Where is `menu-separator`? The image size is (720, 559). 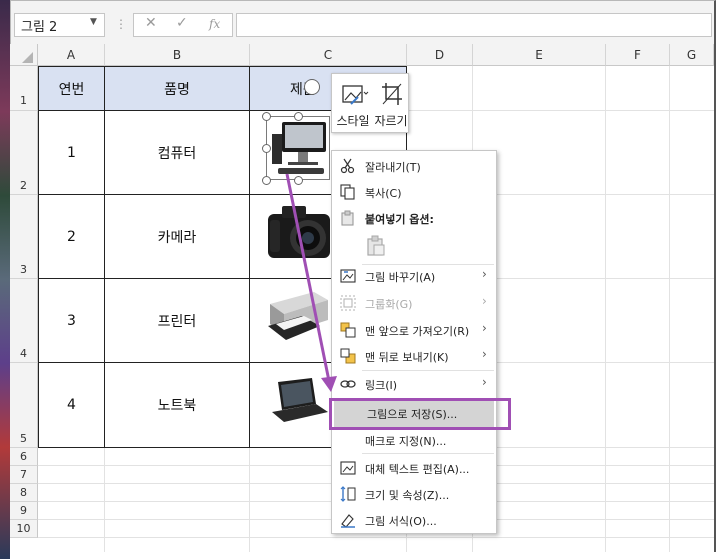 menu-separator is located at coordinates (428, 453).